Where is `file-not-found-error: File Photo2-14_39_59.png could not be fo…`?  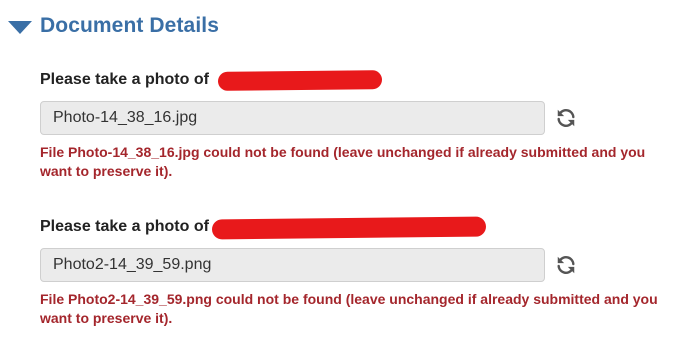 file-not-found-error: File Photo2-14_39_59.png could not be fo… is located at coordinates (349, 308).